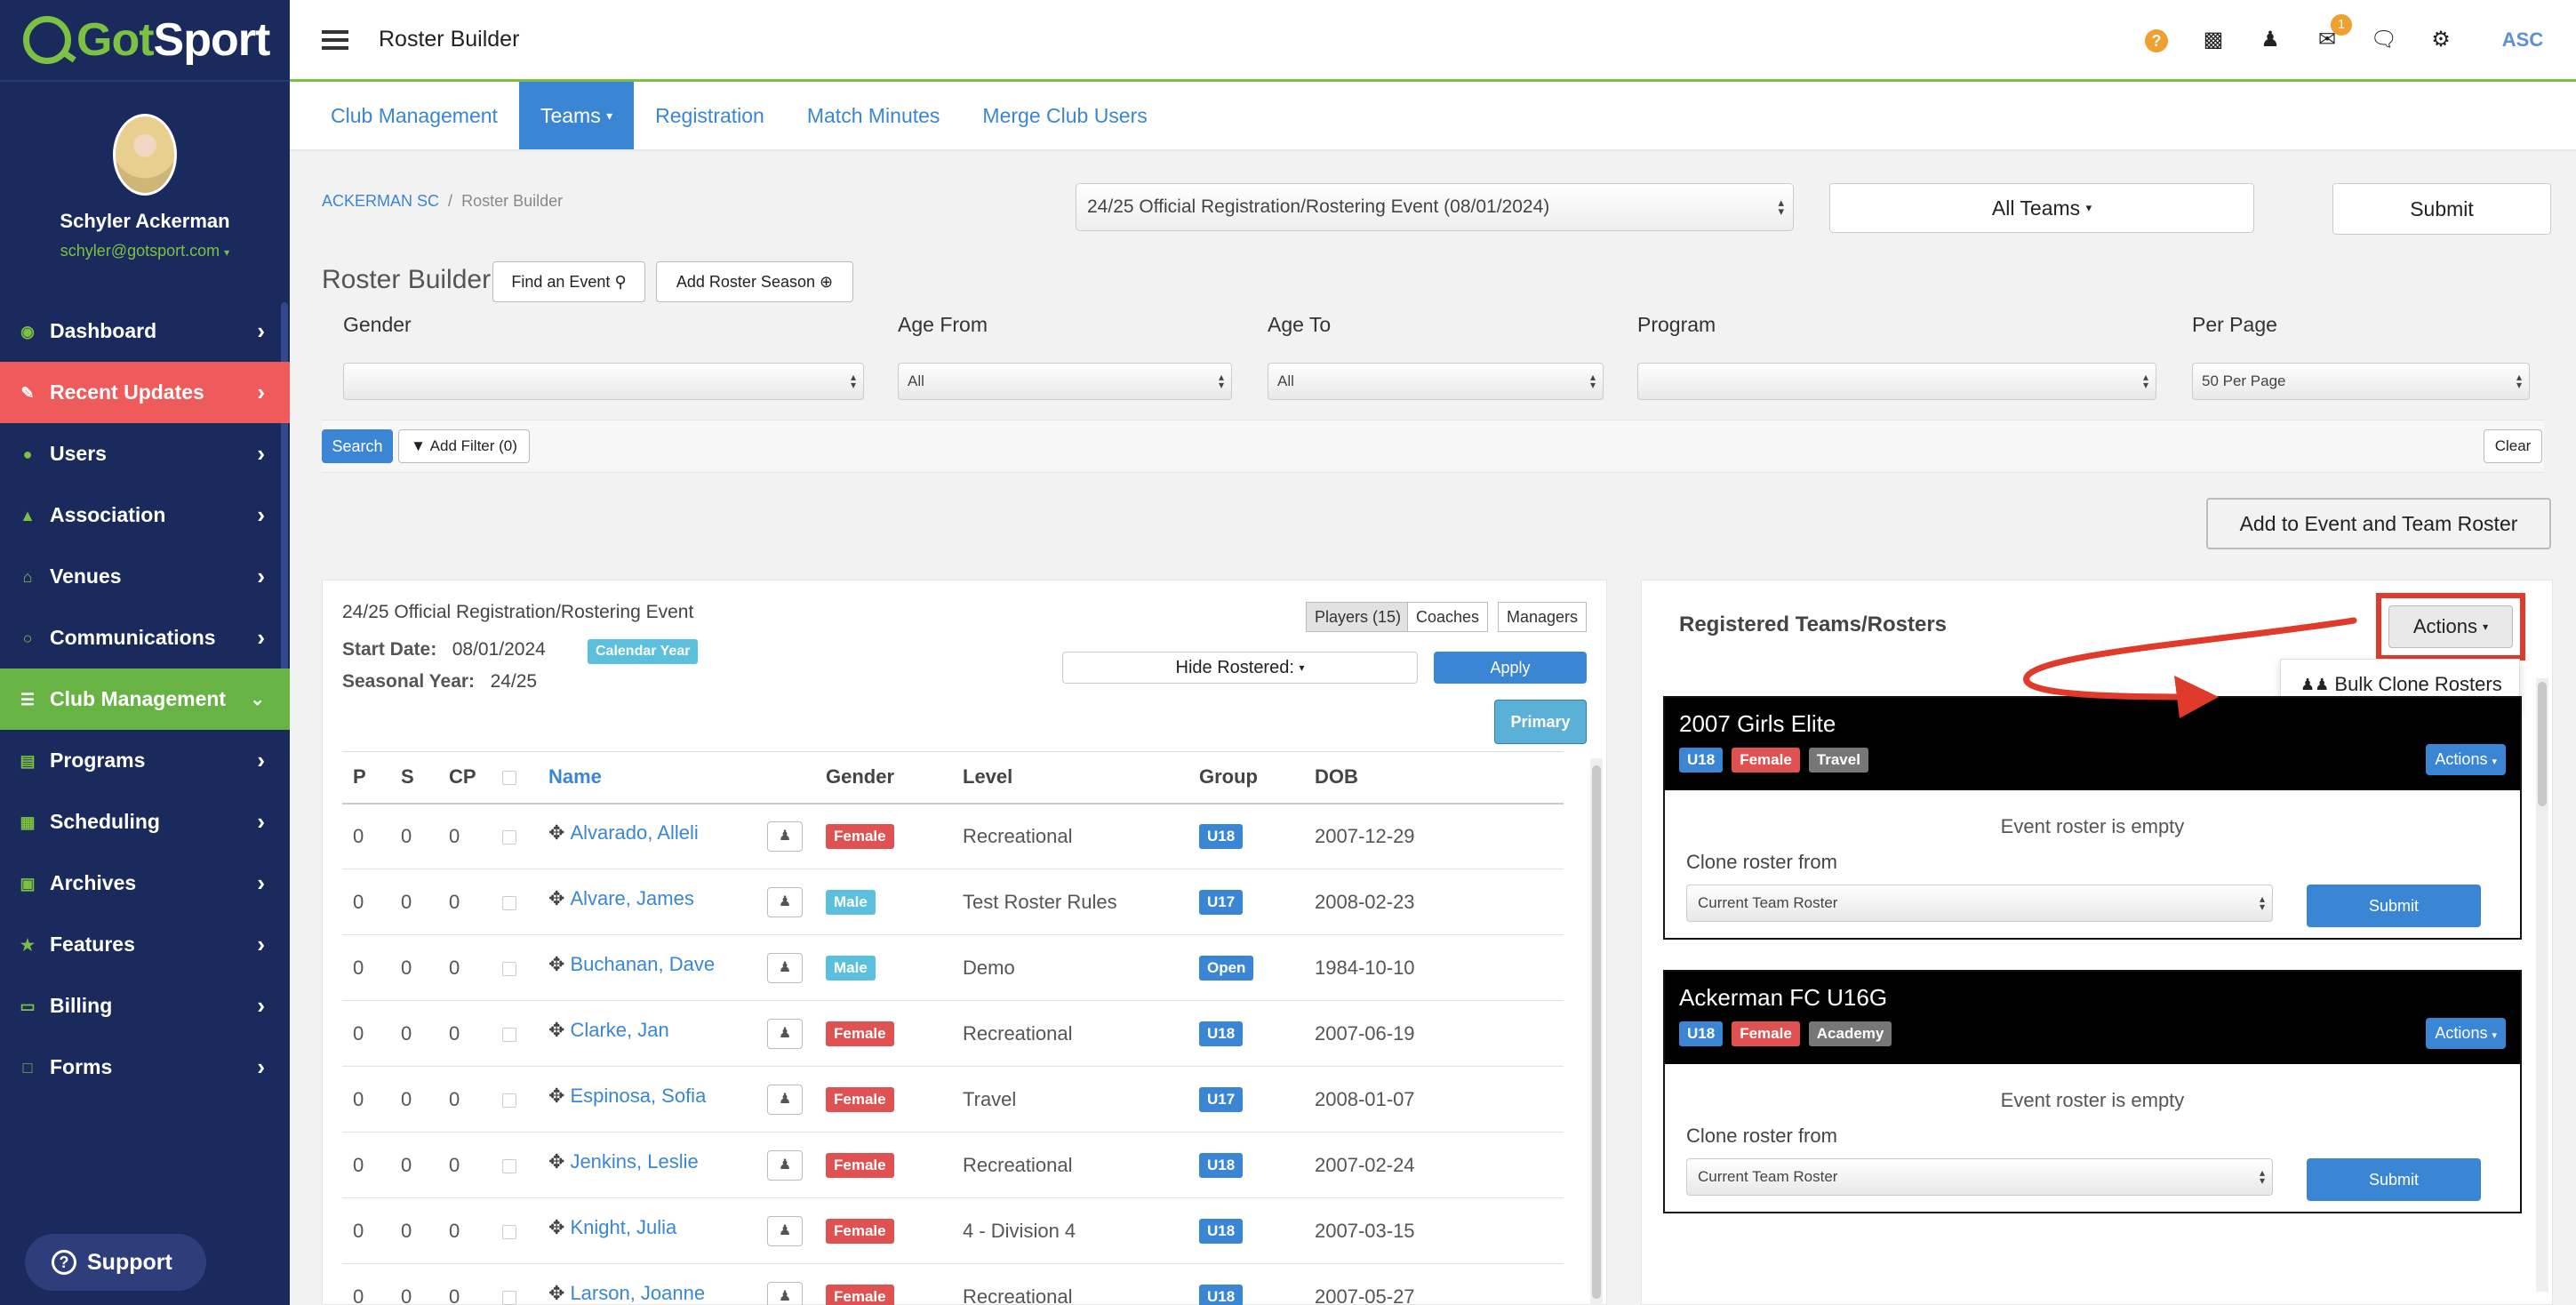  I want to click on player-name-link: Espinosa, Sofia, so click(638, 1096).